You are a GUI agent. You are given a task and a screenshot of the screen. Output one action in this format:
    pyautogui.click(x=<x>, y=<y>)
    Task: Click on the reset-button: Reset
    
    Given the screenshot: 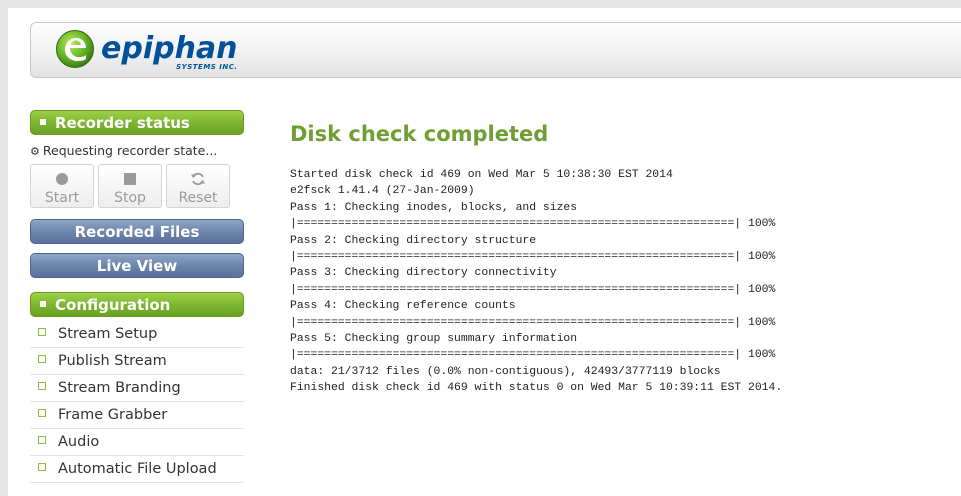 What is the action you would take?
    pyautogui.click(x=198, y=186)
    